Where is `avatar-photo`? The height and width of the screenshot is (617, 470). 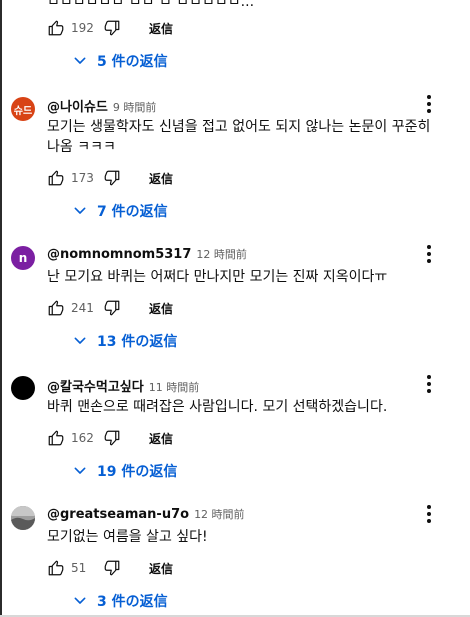 avatar-photo is located at coordinates (23, 518).